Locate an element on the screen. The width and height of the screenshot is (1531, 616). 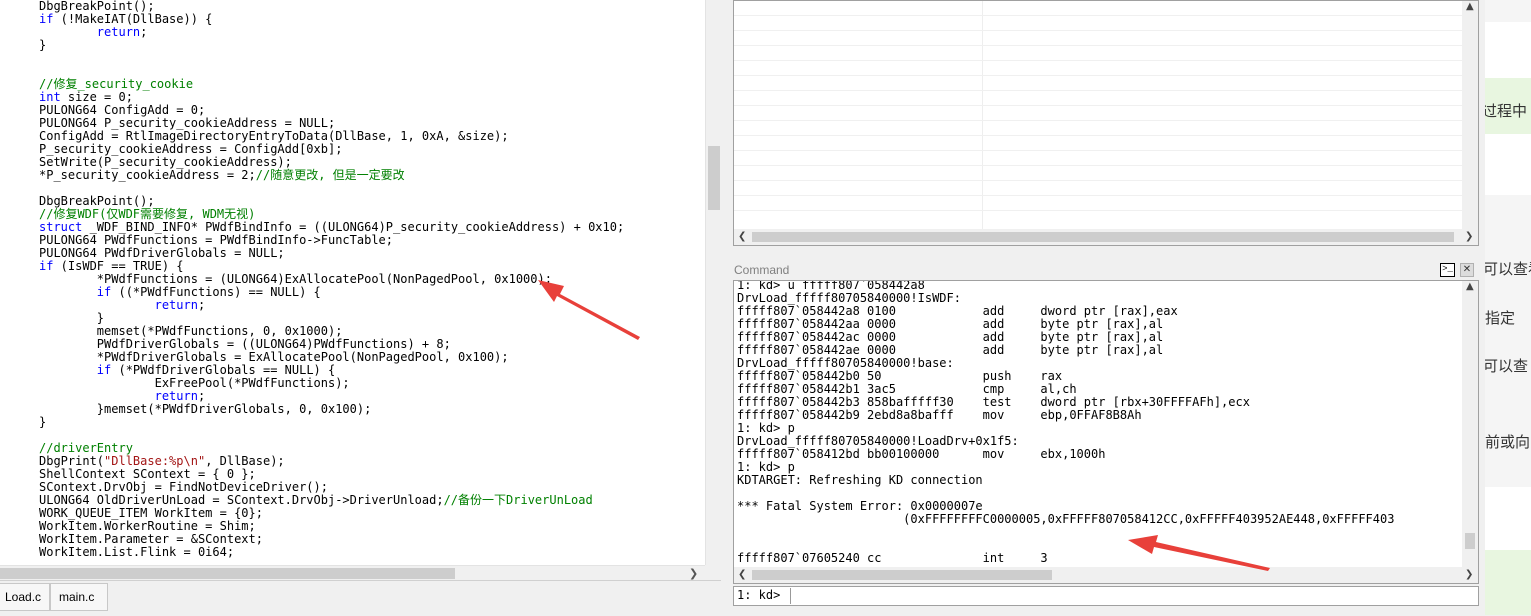
close-icon: ✕ is located at coordinates (1467, 270).